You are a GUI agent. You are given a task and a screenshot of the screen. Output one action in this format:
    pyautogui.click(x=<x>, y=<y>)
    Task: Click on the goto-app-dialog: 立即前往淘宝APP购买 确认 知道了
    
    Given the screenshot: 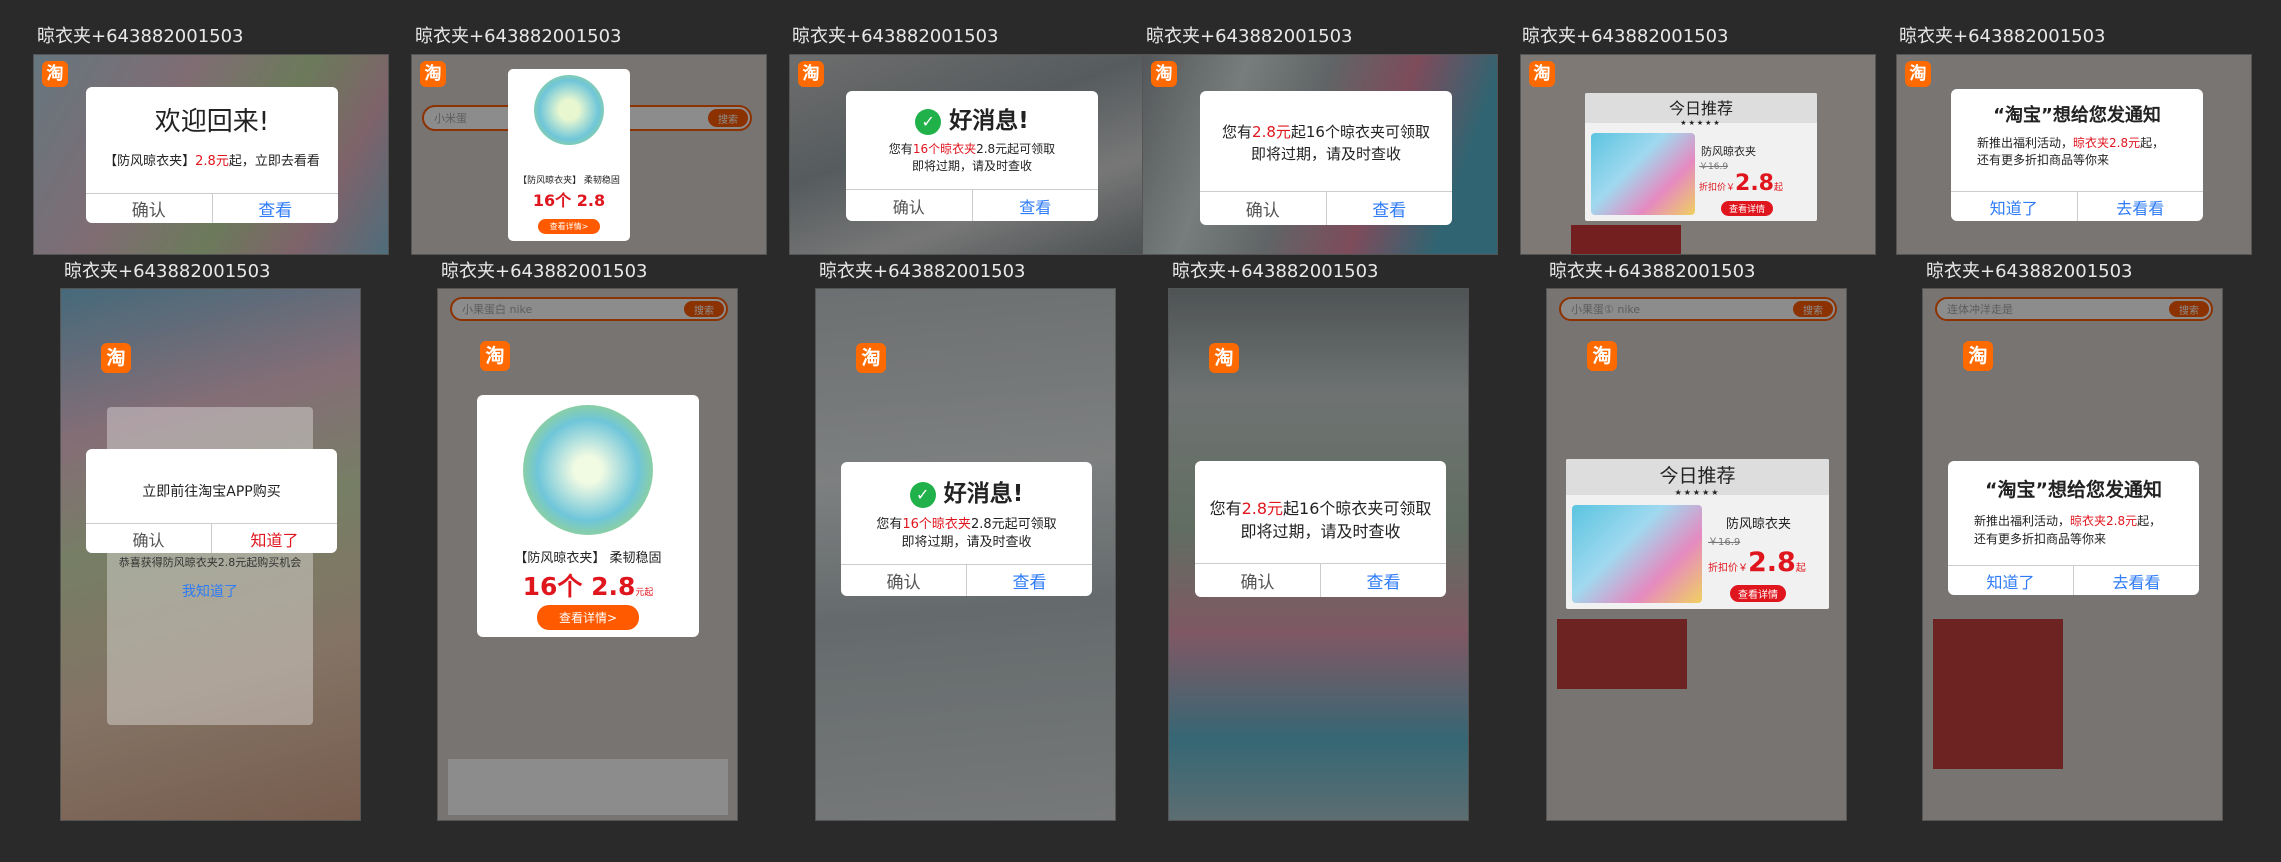 What is the action you would take?
    pyautogui.click(x=211, y=501)
    